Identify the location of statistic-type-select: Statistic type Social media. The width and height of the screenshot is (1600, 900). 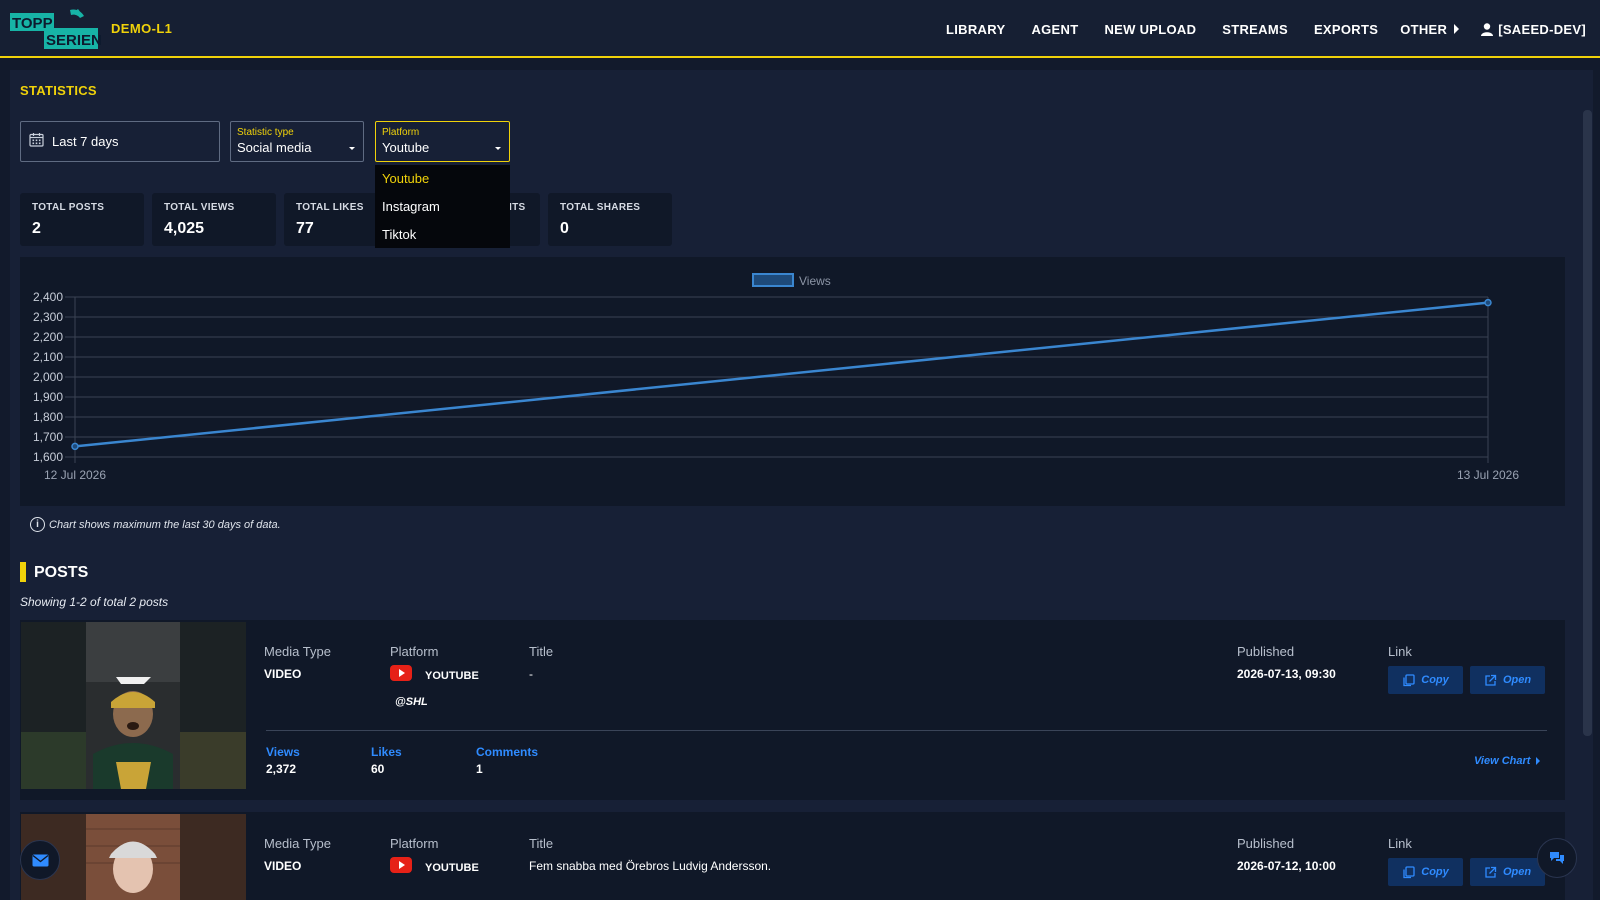
(297, 141).